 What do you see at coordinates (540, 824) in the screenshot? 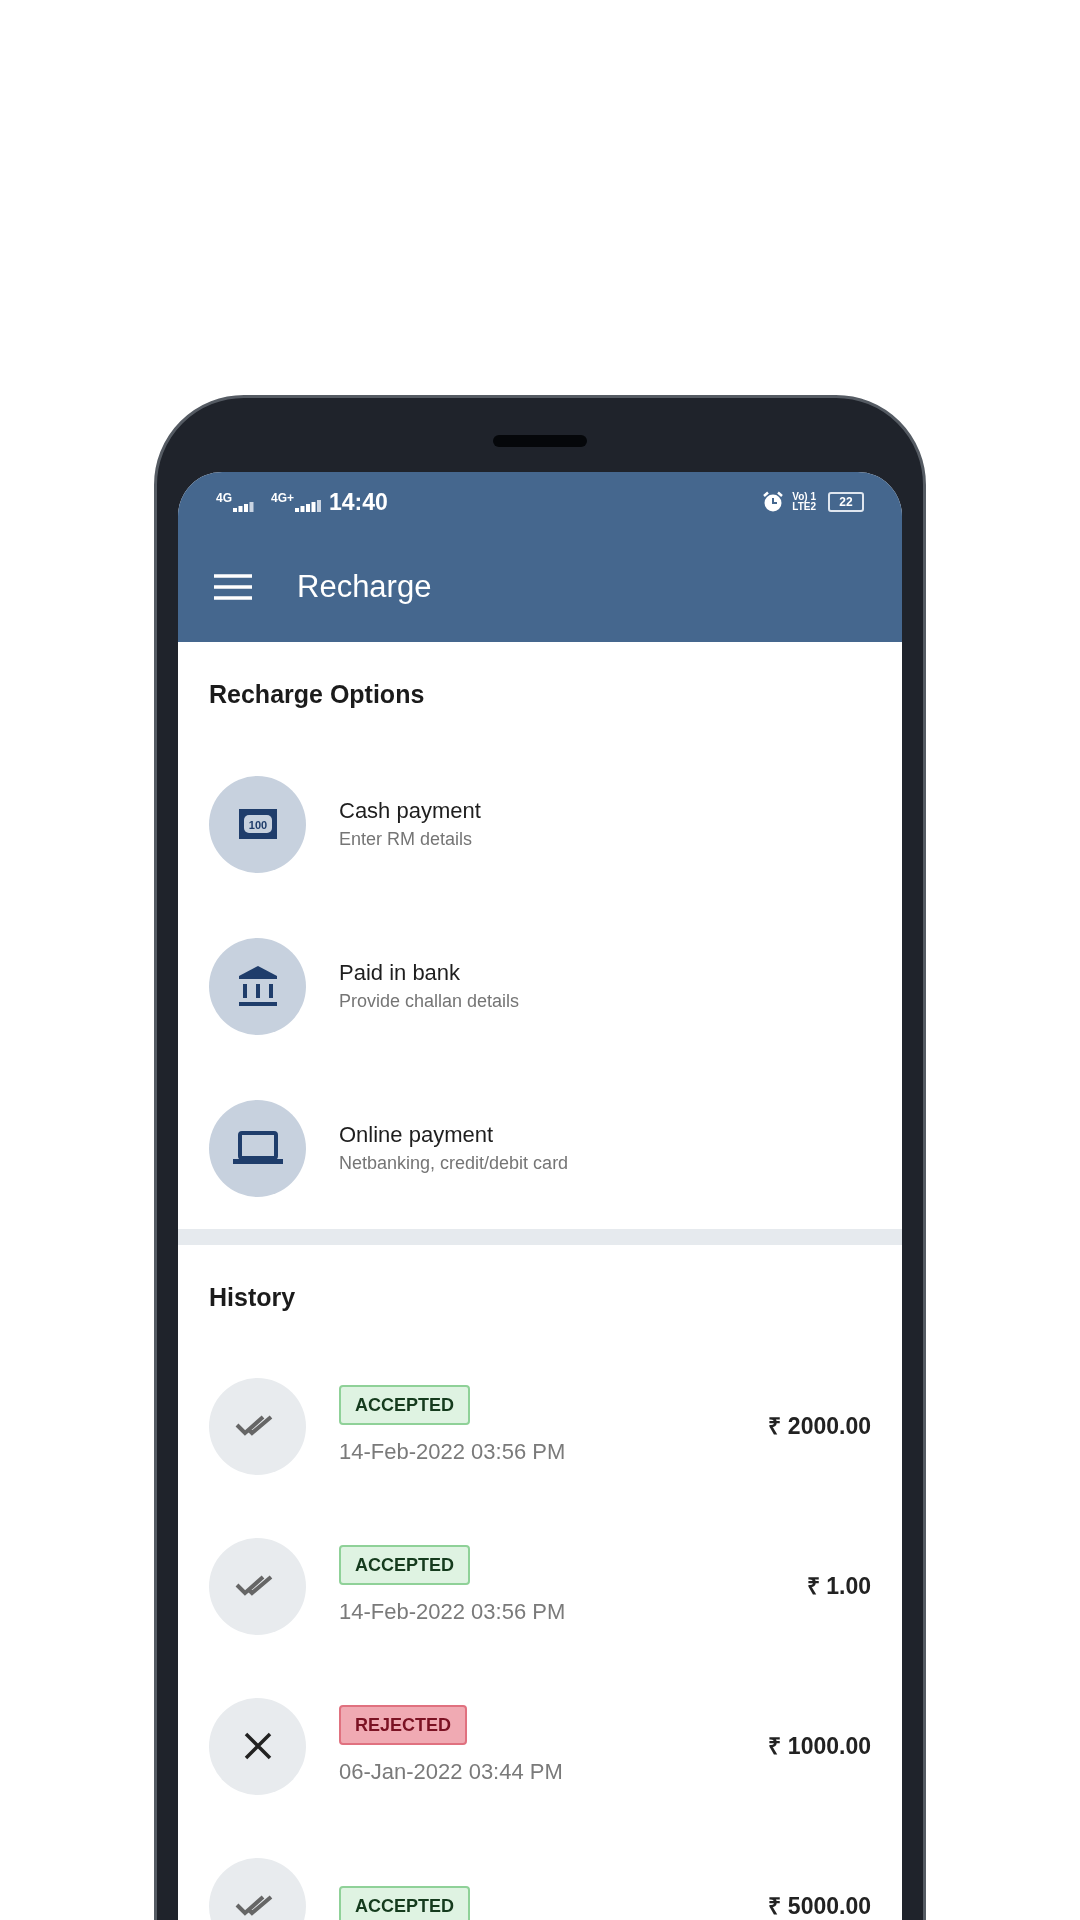
I see `payment-option: 100 Cash payment Enter RM details` at bounding box center [540, 824].